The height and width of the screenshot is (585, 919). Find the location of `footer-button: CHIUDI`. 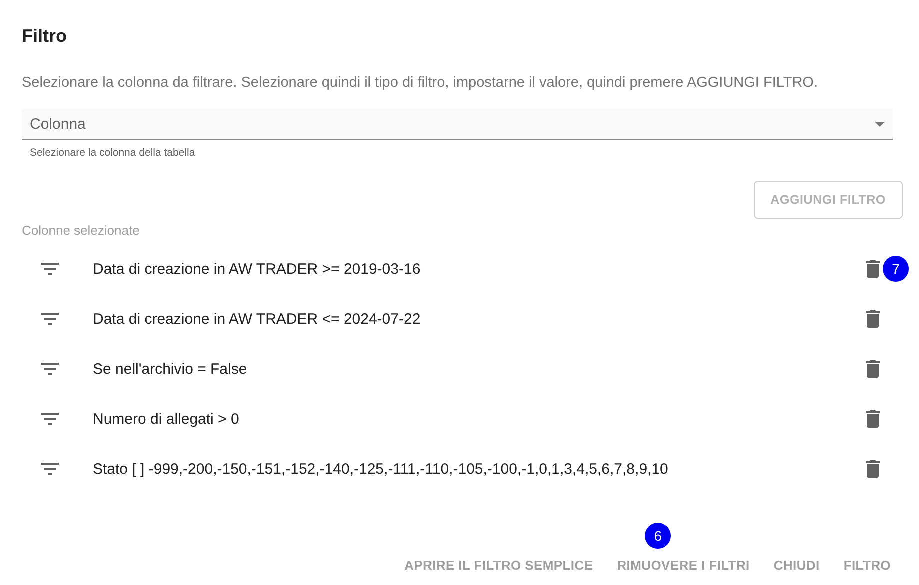

footer-button: CHIUDI is located at coordinates (797, 565).